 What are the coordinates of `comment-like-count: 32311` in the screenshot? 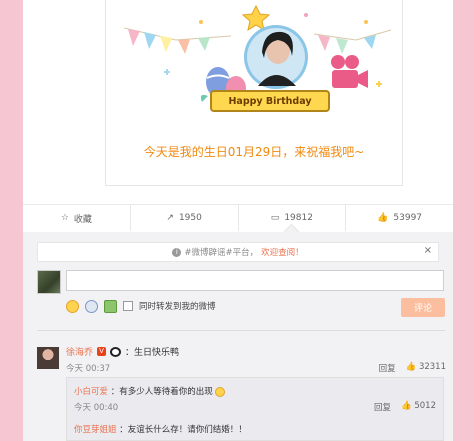 It's located at (432, 367).